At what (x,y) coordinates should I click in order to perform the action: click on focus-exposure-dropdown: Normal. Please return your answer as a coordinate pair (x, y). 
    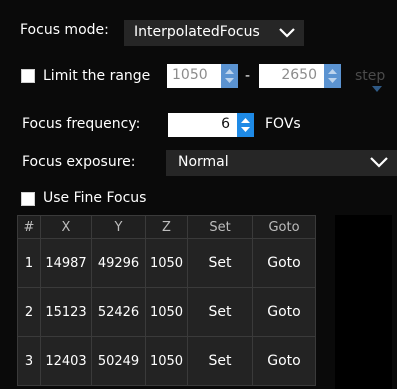
    Looking at the image, I should click on (281, 163).